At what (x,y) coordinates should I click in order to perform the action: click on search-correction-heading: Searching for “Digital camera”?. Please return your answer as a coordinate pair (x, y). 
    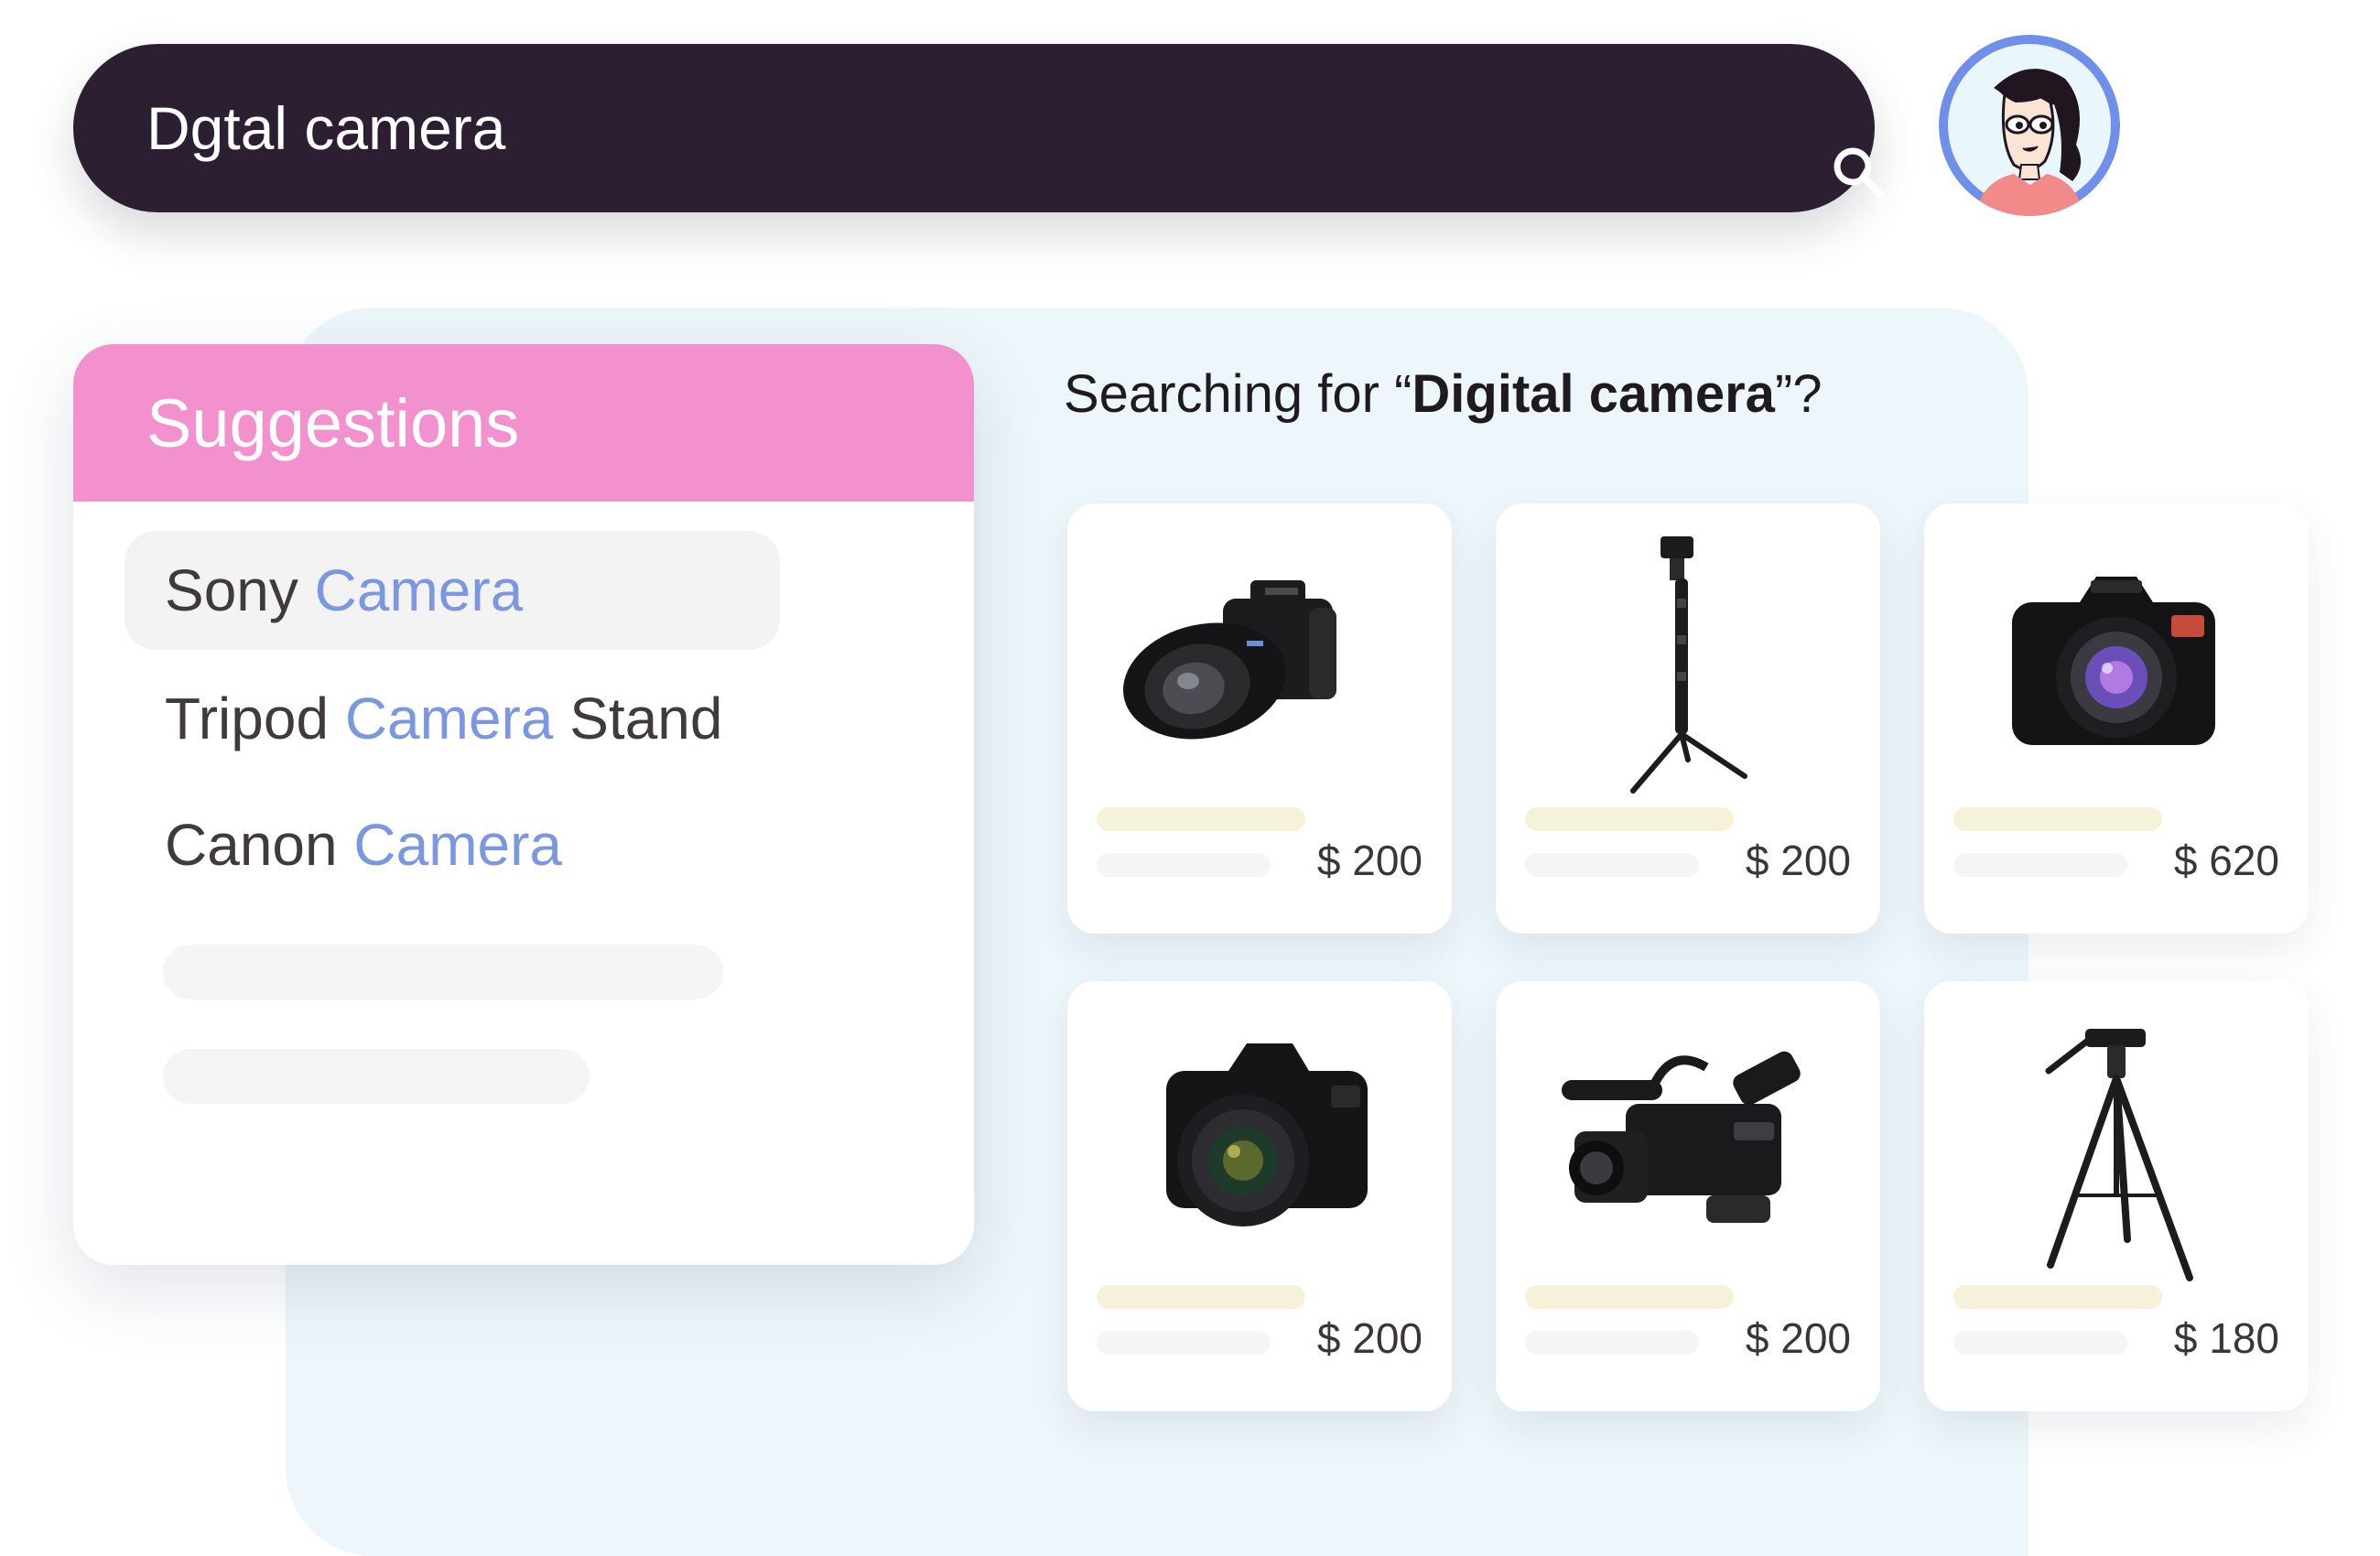
    Looking at the image, I should click on (1443, 394).